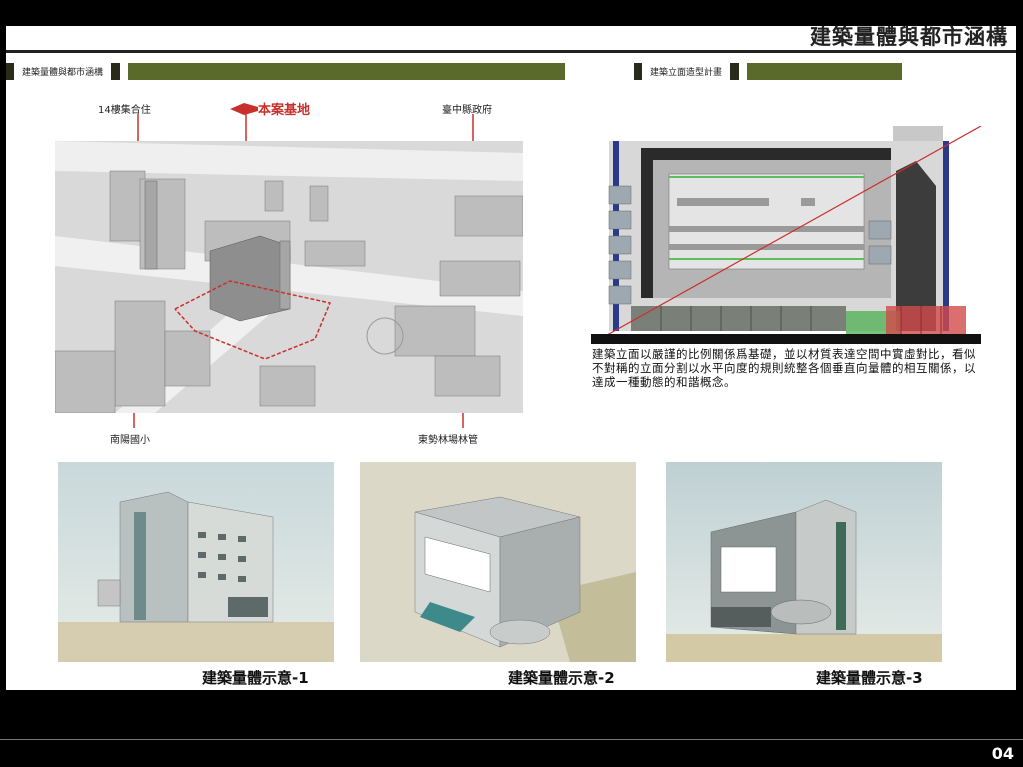 This screenshot has width=1023, height=767. What do you see at coordinates (511, 739) in the screenshot?
I see `footer-rule` at bounding box center [511, 739].